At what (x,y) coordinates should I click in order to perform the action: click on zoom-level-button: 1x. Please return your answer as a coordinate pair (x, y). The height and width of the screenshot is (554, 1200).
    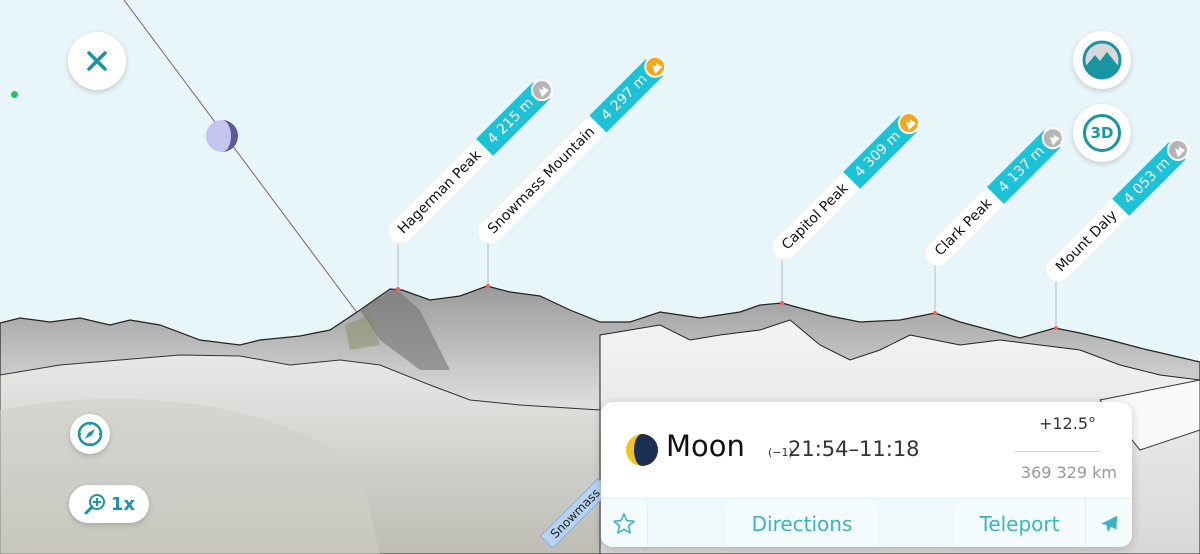
    Looking at the image, I should click on (109, 504).